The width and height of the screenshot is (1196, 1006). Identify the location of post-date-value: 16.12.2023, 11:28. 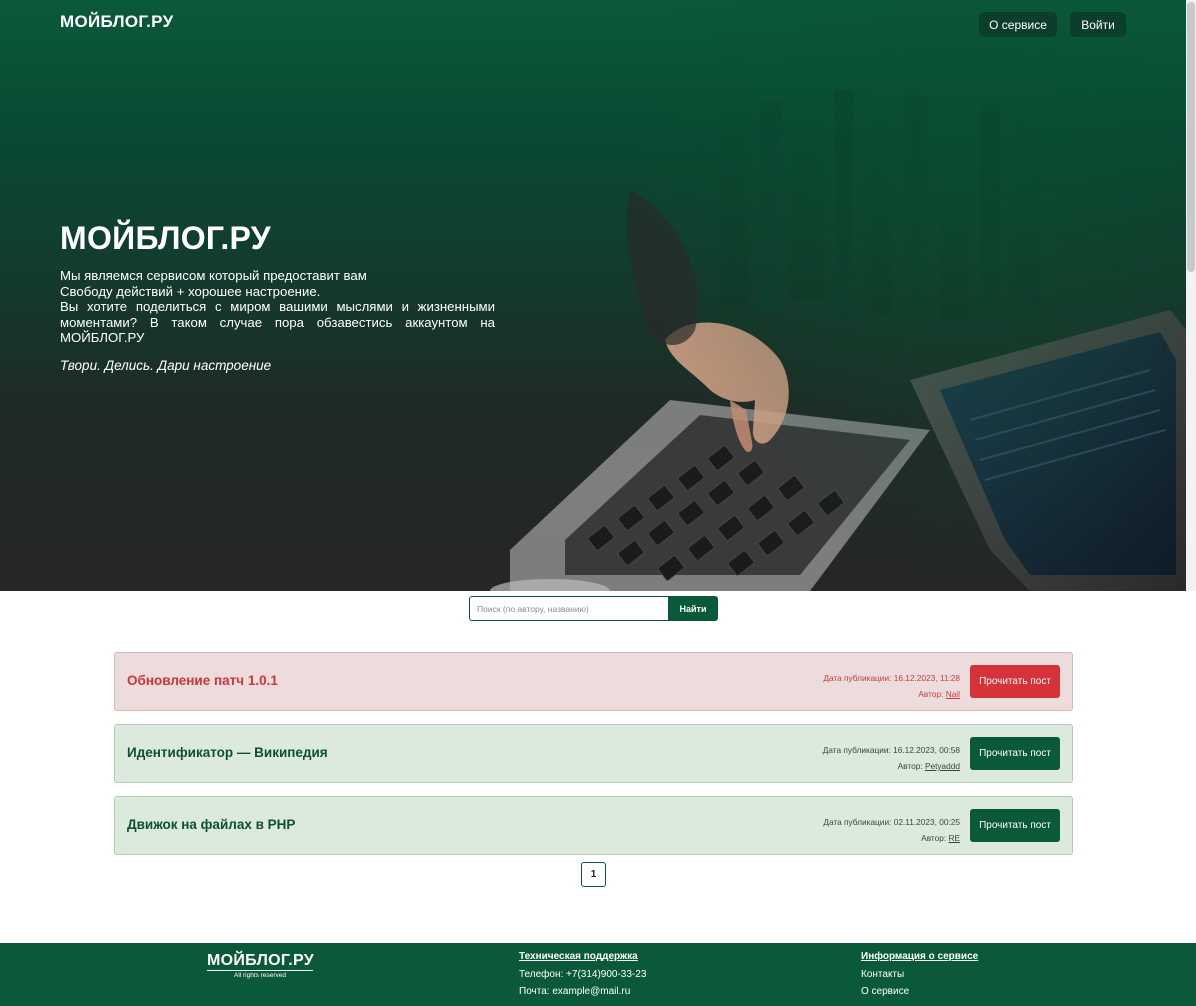
(926, 678).